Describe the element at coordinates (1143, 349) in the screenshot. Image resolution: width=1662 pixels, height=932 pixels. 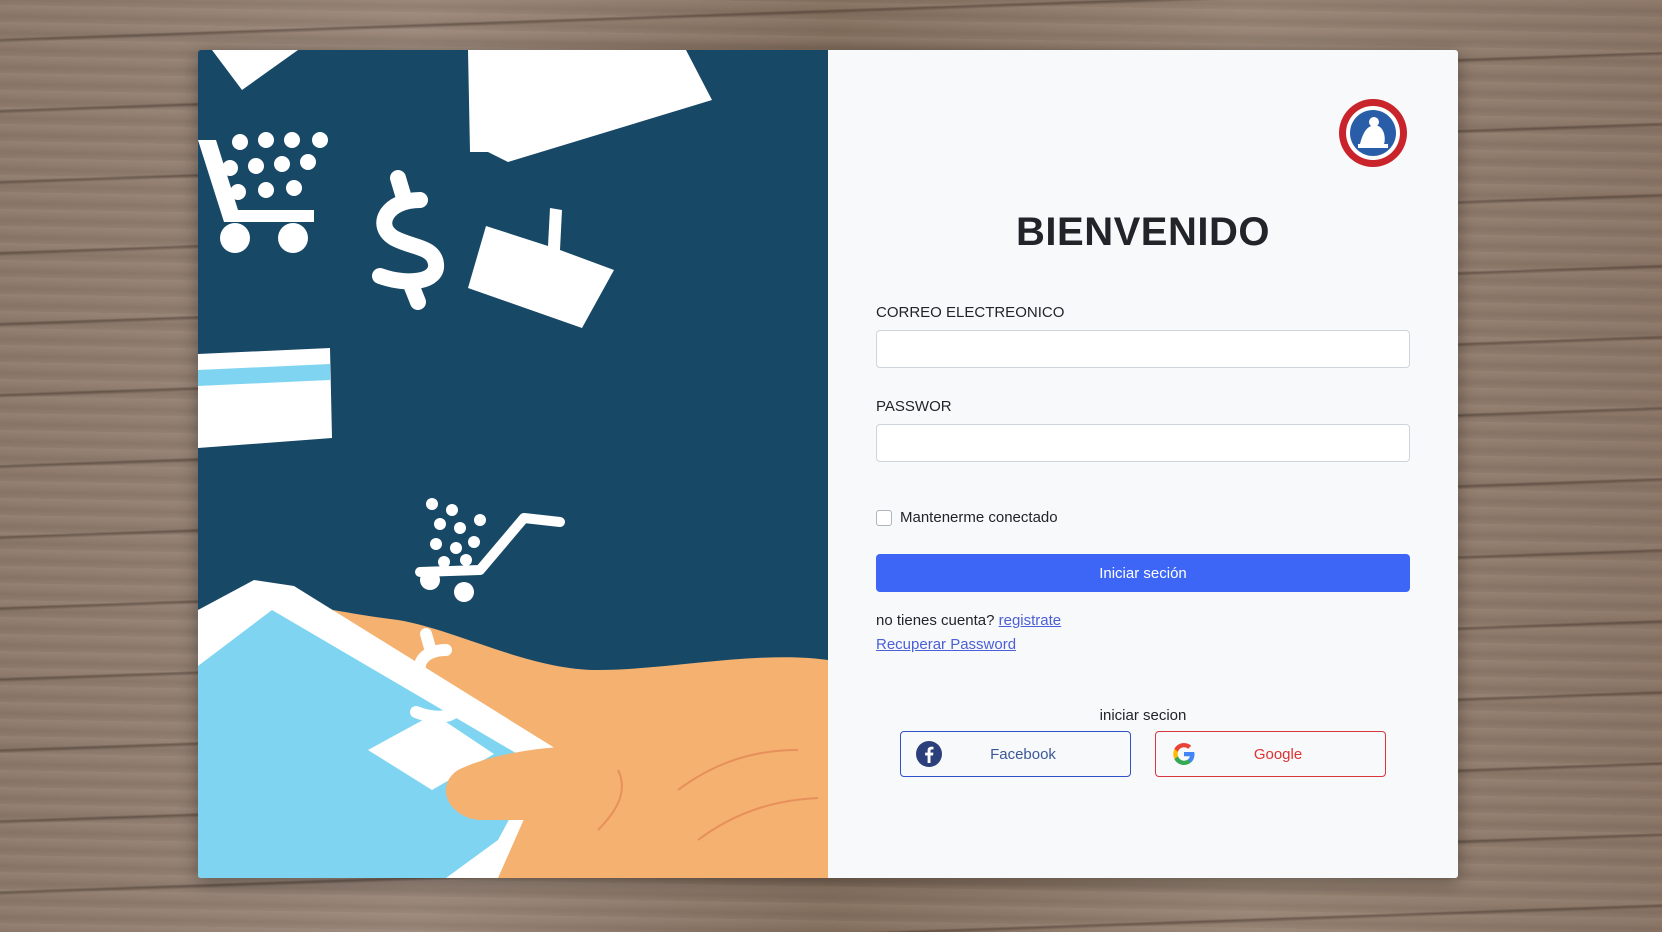
I see `email-field` at that location.